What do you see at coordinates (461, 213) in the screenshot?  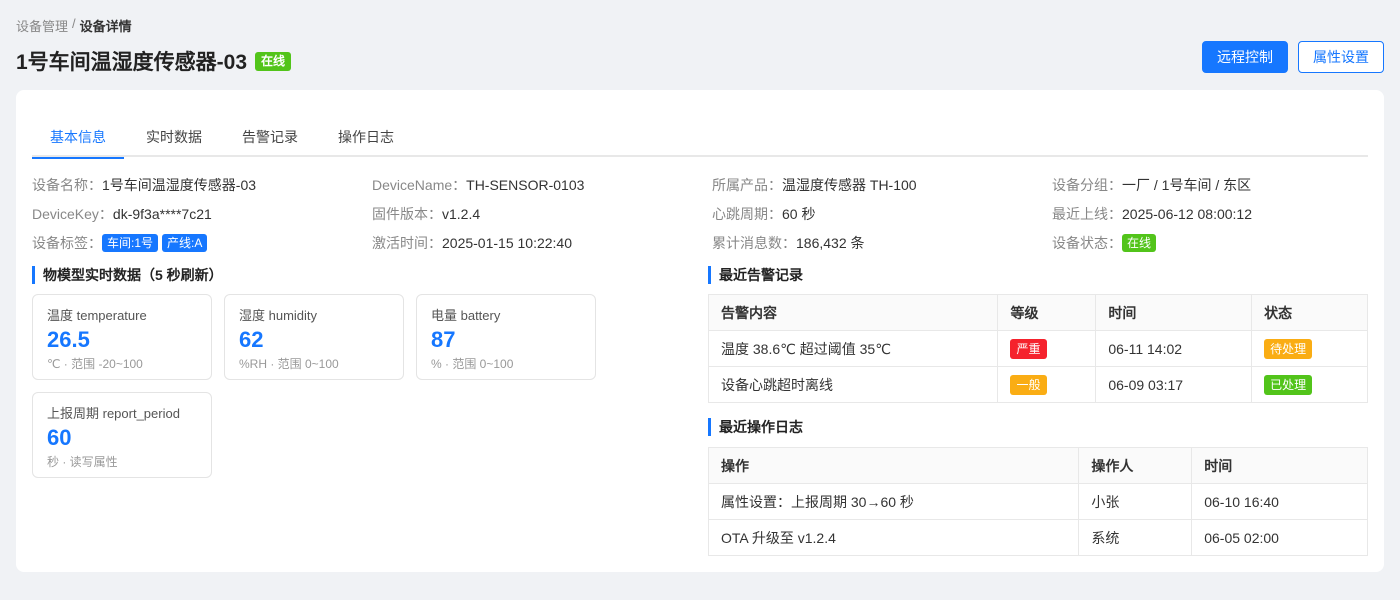 I see `info-value: v1.2.4` at bounding box center [461, 213].